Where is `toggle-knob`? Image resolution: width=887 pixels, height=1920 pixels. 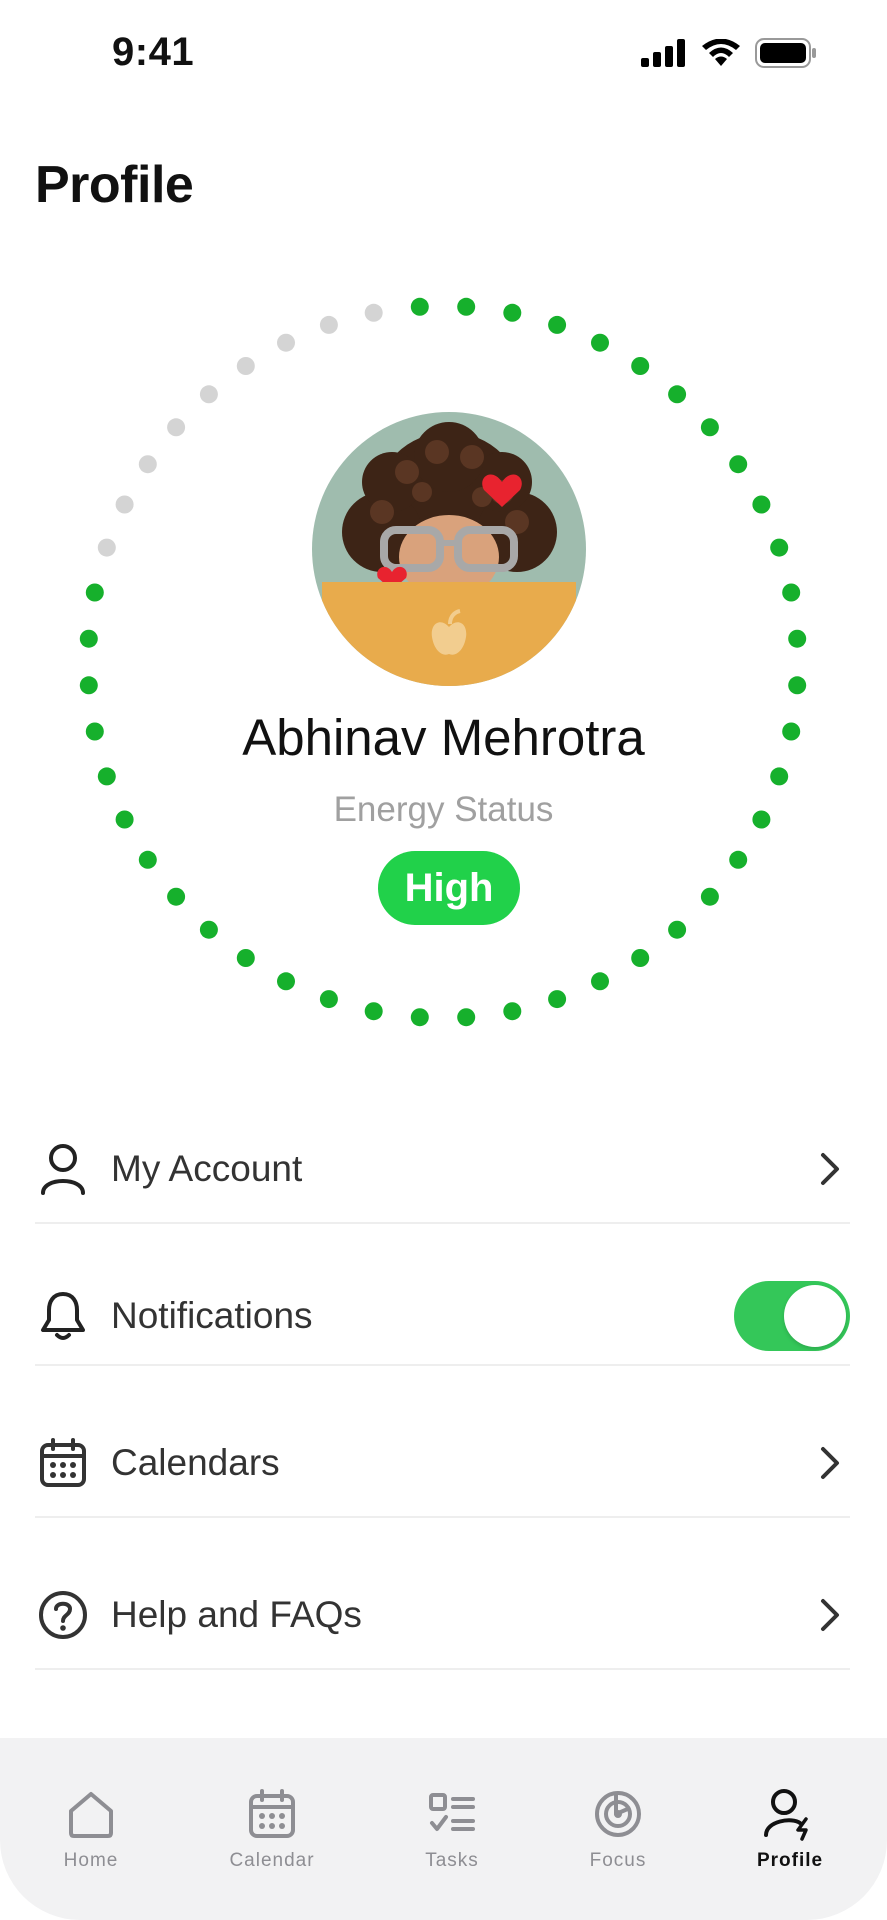
toggle-knob is located at coordinates (815, 1316).